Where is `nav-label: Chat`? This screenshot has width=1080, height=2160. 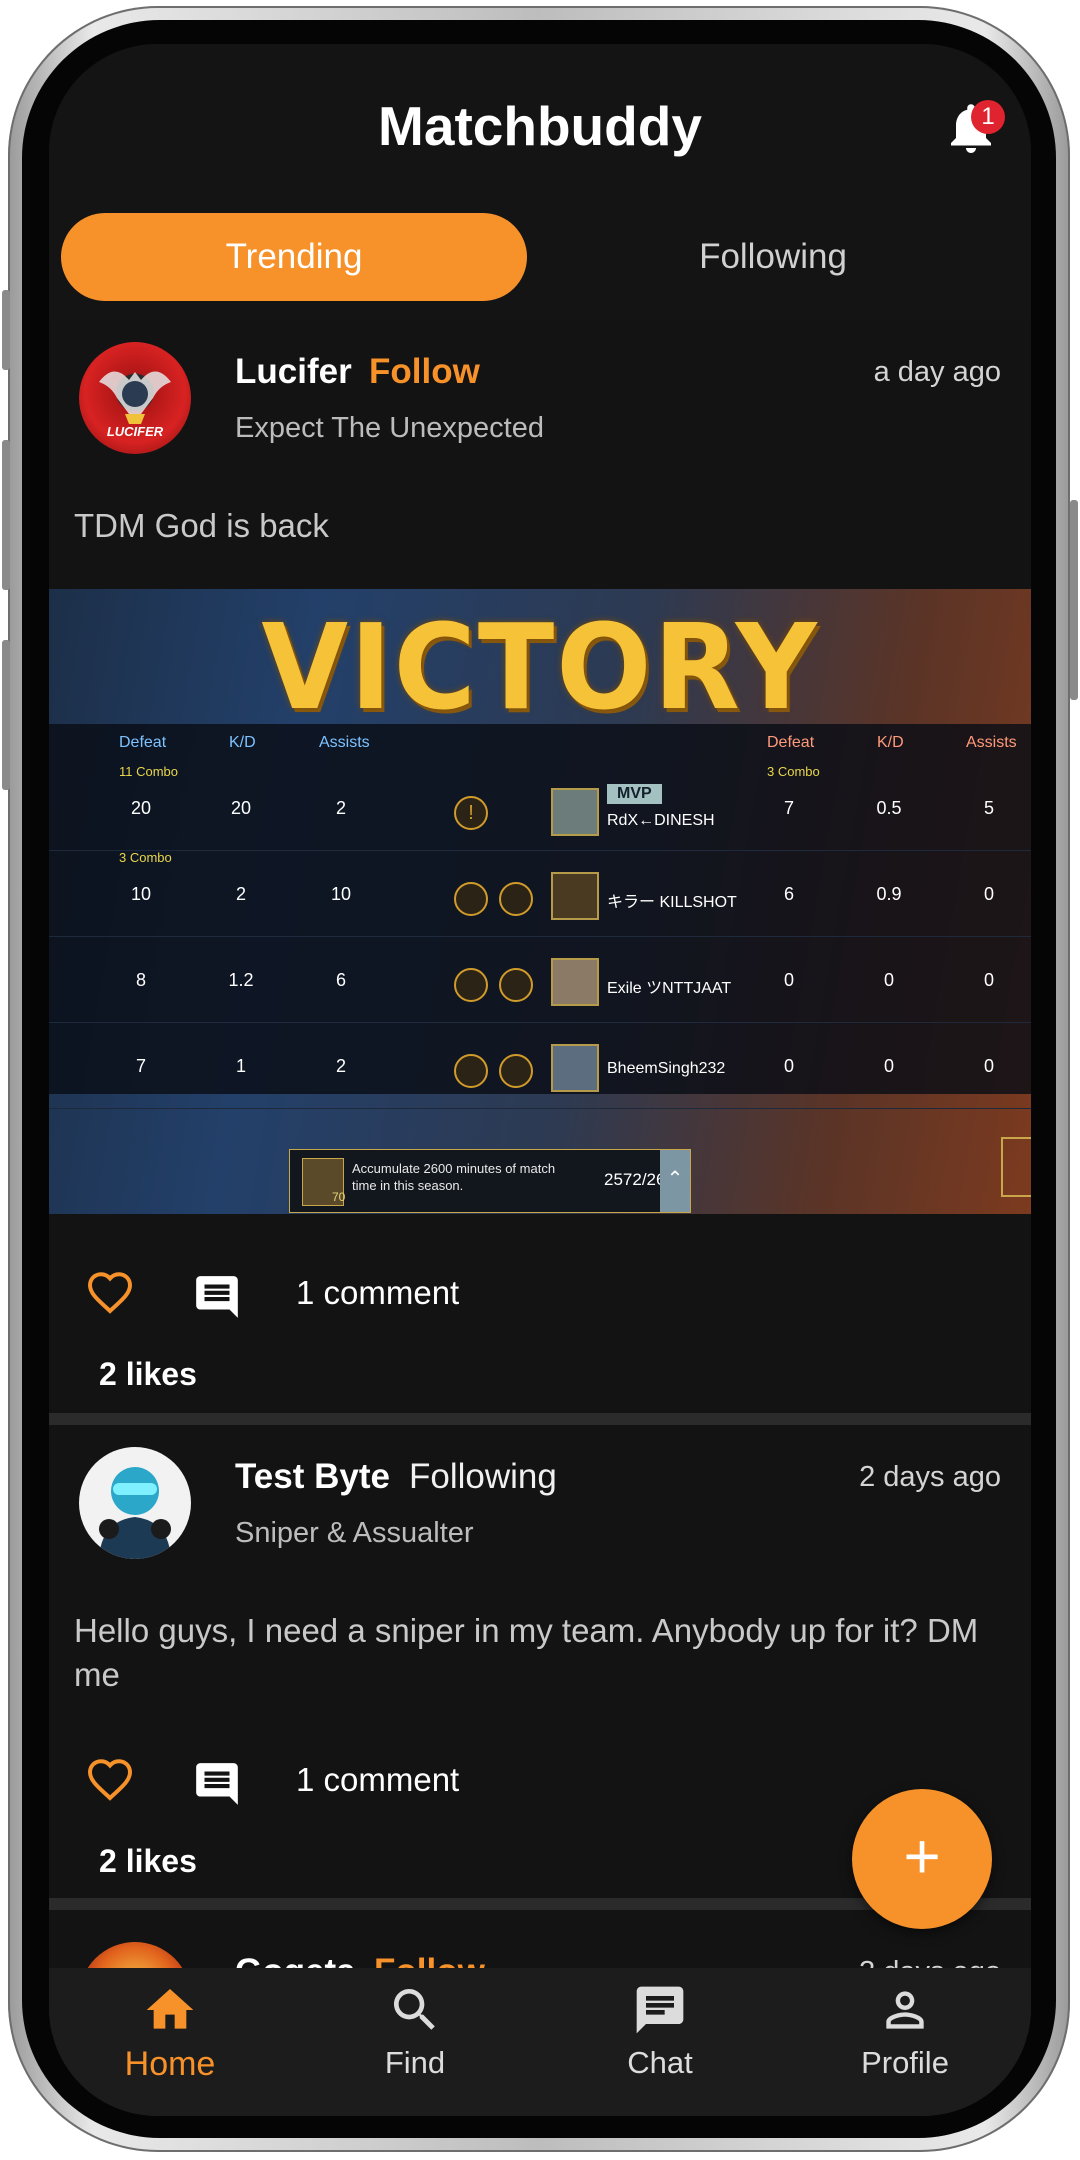 nav-label: Chat is located at coordinates (660, 2062).